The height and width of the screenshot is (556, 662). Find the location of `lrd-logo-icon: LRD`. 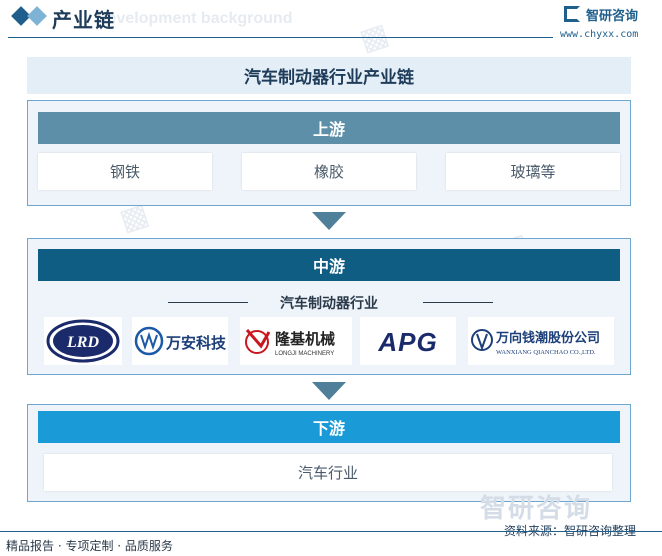

lrd-logo-icon: LRD is located at coordinates (83, 341).